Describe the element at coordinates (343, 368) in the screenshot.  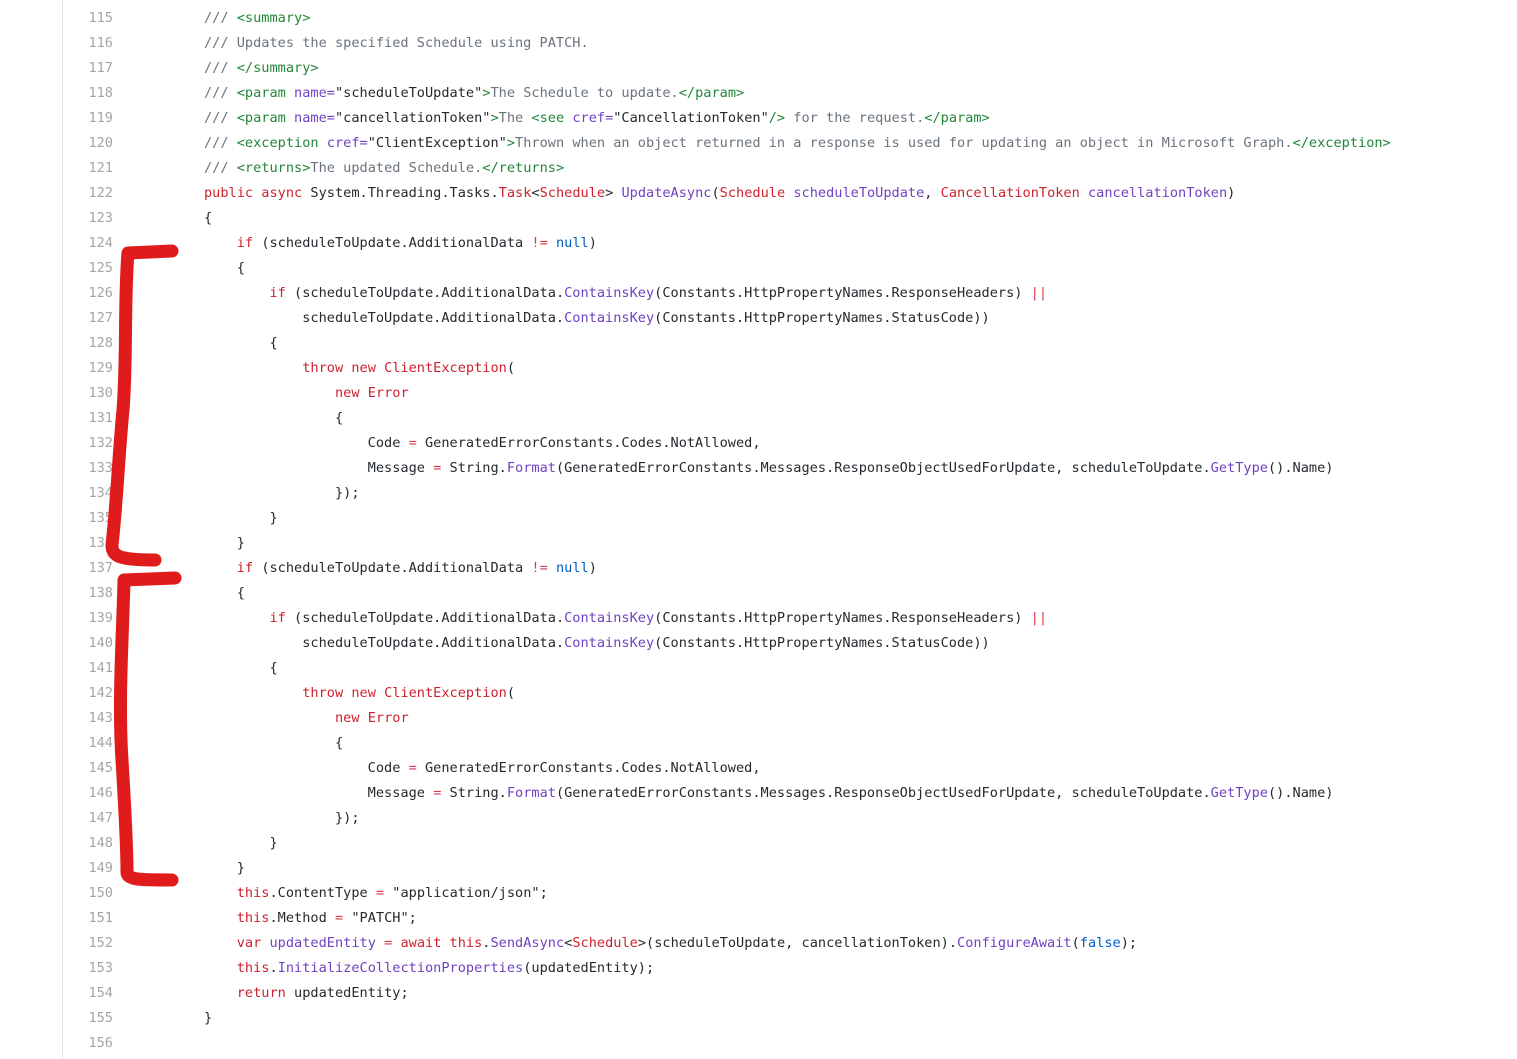
I see `code-token: throw new` at that location.